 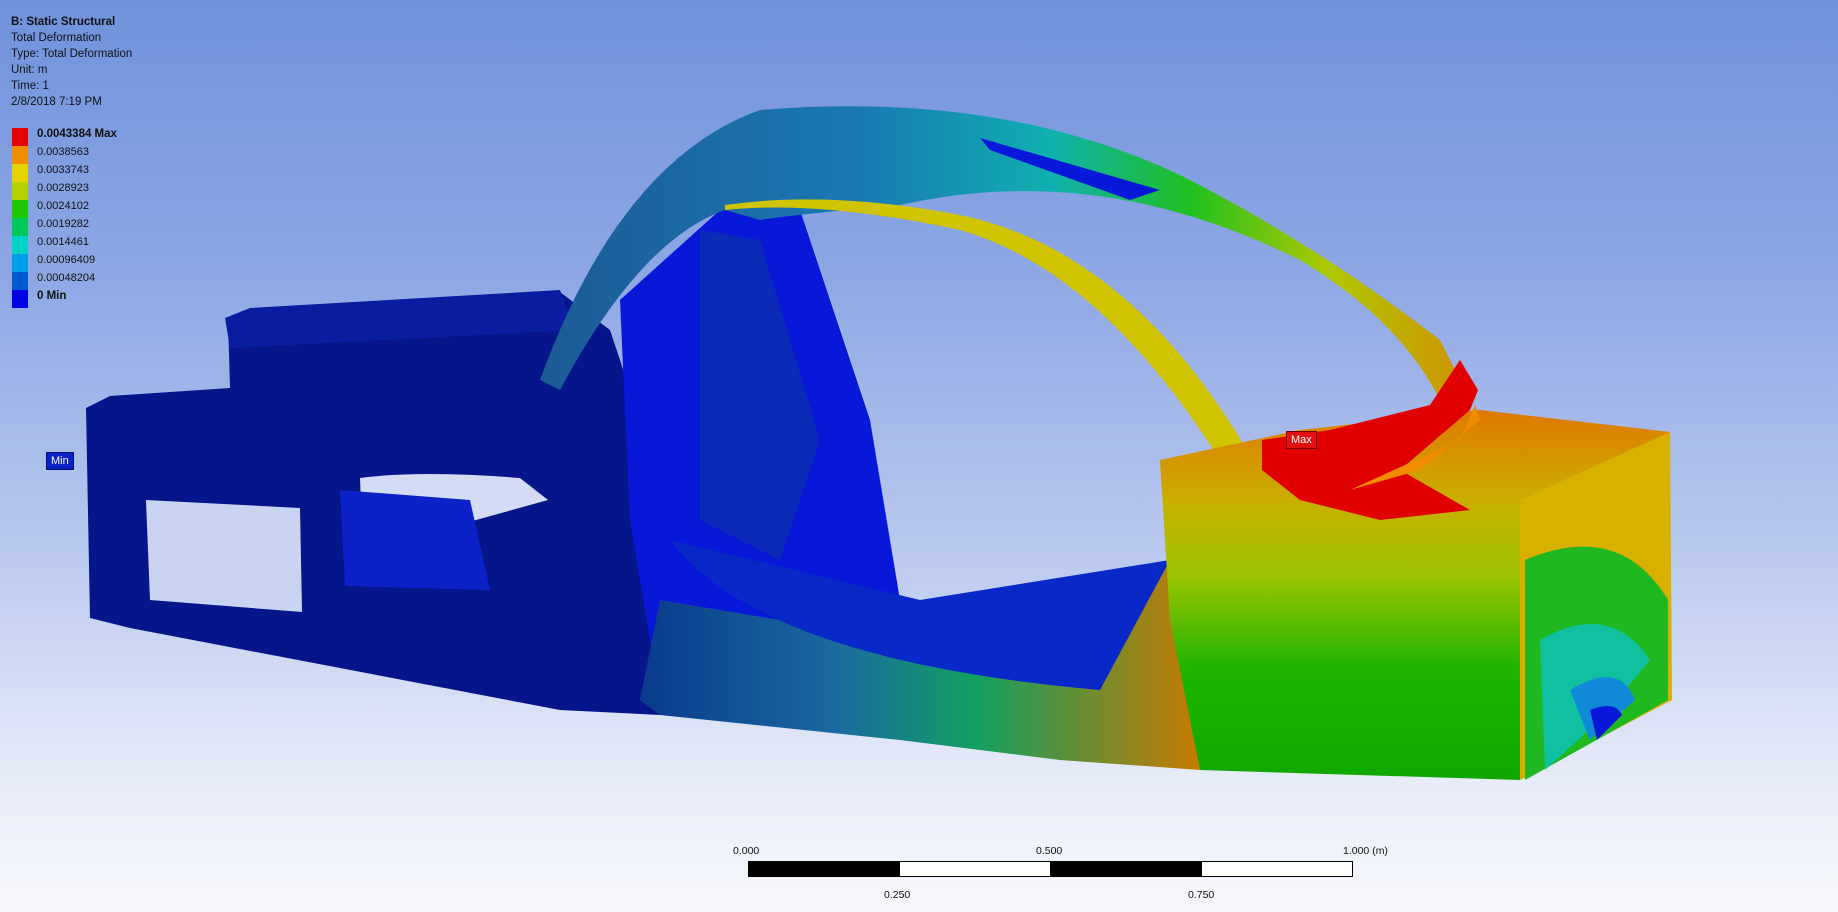 I want to click on scale-tick-0-25: 0.250, so click(x=897, y=895).